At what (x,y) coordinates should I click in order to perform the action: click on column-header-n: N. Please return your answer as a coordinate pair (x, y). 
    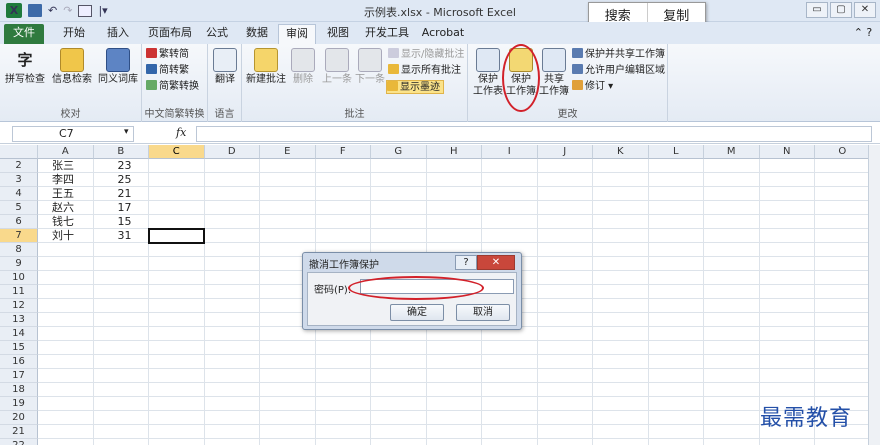
    Looking at the image, I should click on (787, 152).